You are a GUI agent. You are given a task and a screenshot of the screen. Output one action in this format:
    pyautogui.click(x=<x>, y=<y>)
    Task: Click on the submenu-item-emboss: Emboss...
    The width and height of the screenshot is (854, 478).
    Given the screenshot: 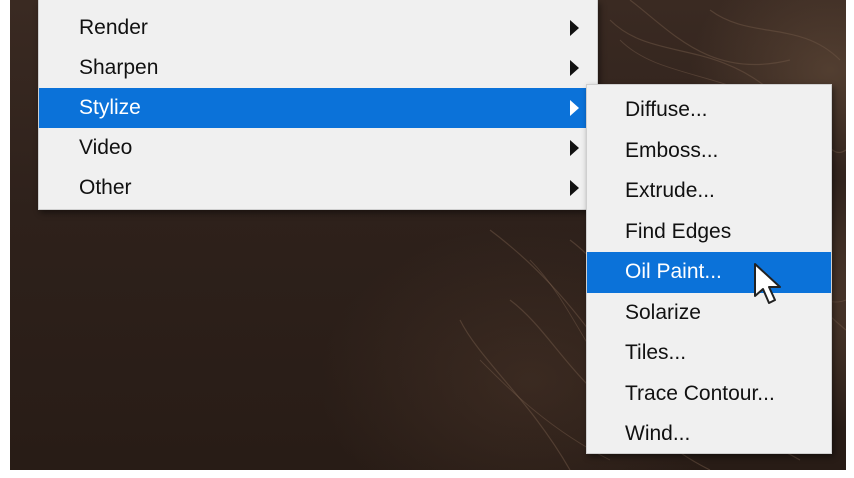 What is the action you would take?
    pyautogui.click(x=709, y=151)
    